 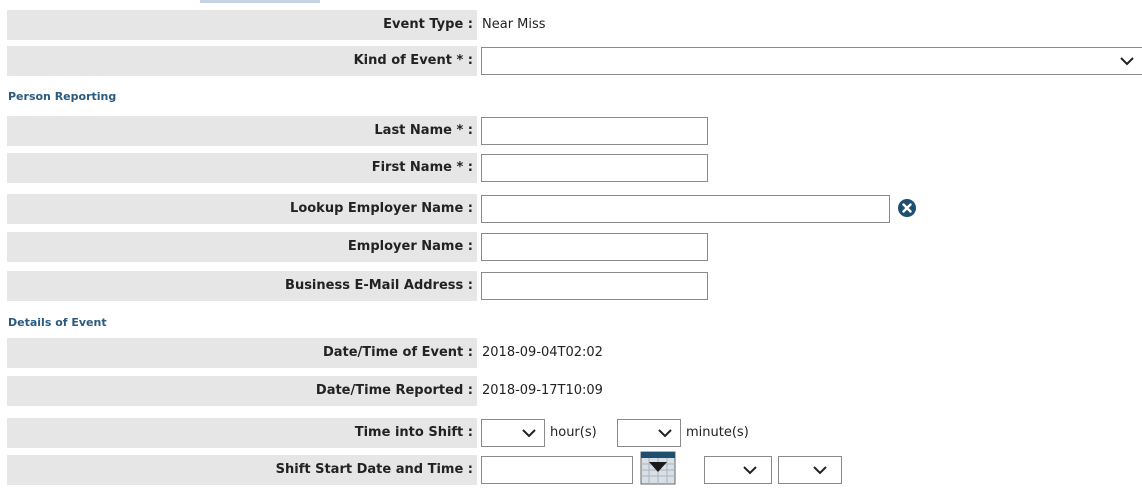 I want to click on datetime-reported-value: 2018-09-17T10:09, so click(x=542, y=390).